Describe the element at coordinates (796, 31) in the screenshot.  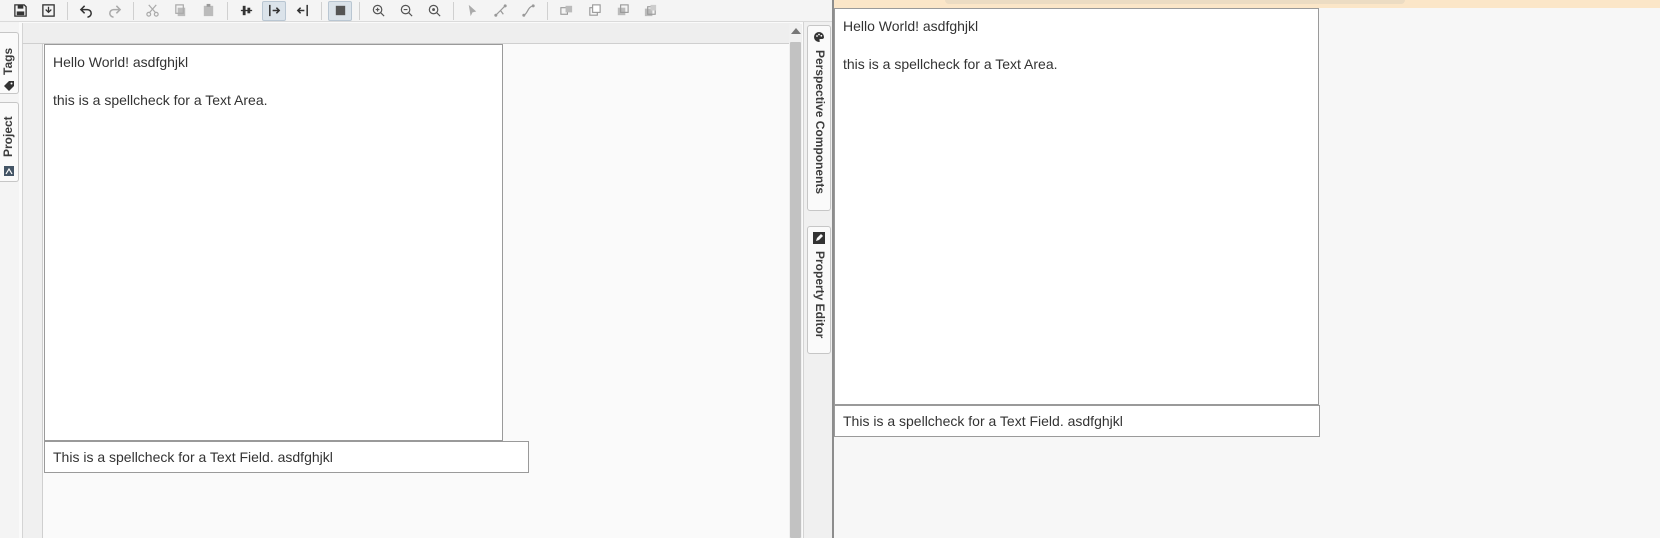
I see `scroll-up-icon` at that location.